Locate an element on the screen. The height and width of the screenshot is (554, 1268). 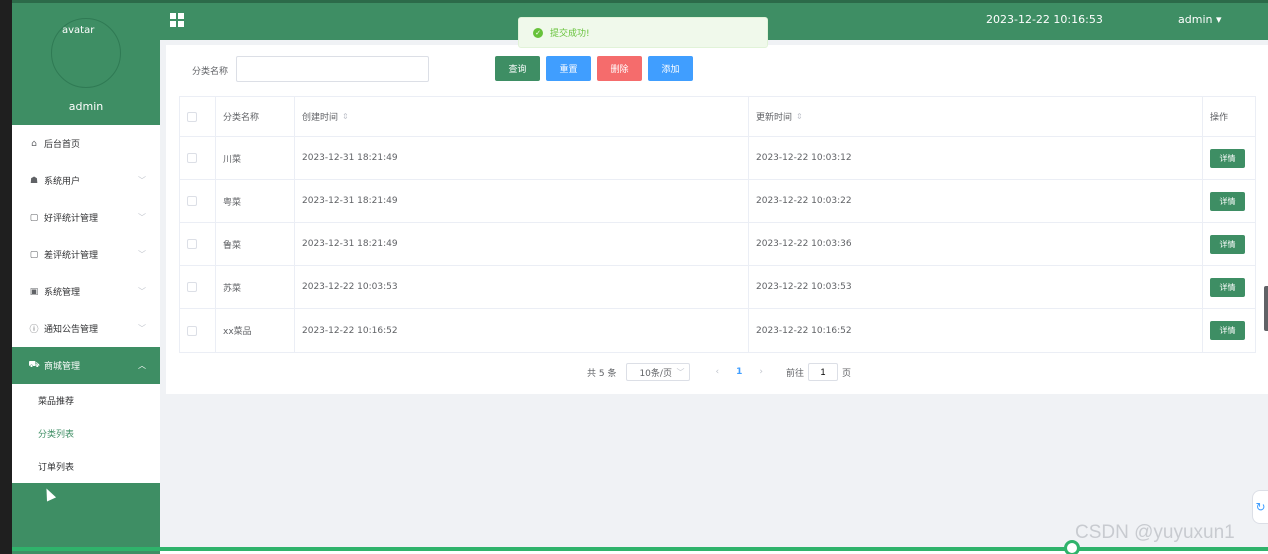
sidebar-item-system-users: ☗ 系统用户 ﹀ is located at coordinates (86, 180).